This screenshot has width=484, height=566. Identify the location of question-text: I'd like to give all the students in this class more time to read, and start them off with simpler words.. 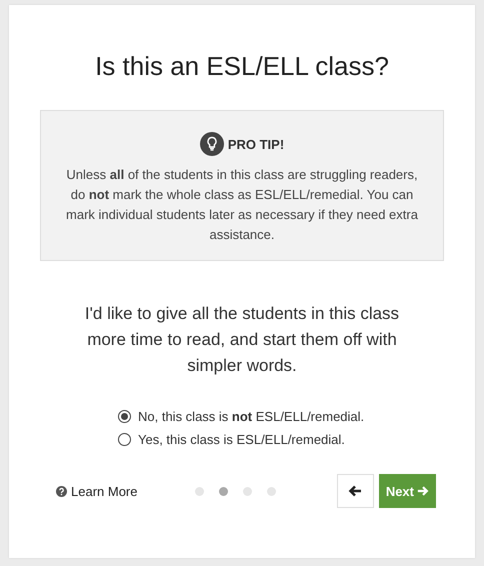
(242, 340).